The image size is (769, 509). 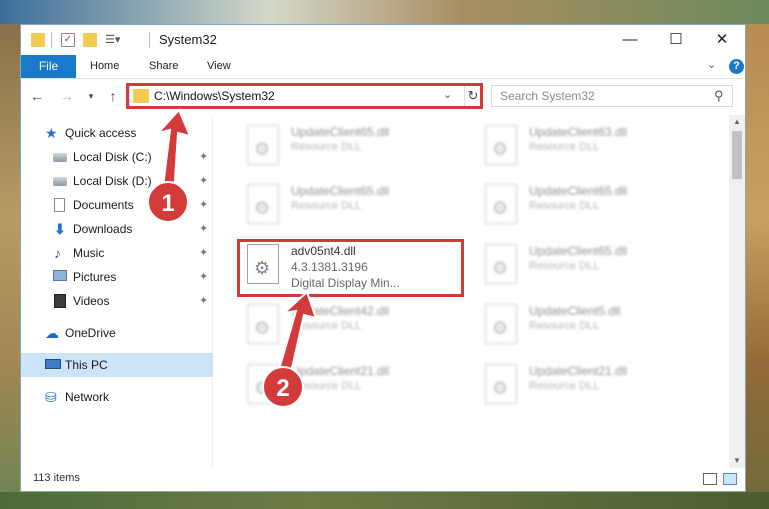 What do you see at coordinates (737, 155) in the screenshot?
I see `scroll-thumb` at bounding box center [737, 155].